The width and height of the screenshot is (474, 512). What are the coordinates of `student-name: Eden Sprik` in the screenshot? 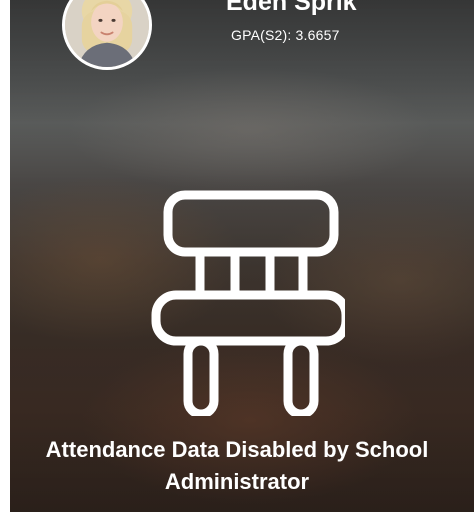 It's located at (291, 8).